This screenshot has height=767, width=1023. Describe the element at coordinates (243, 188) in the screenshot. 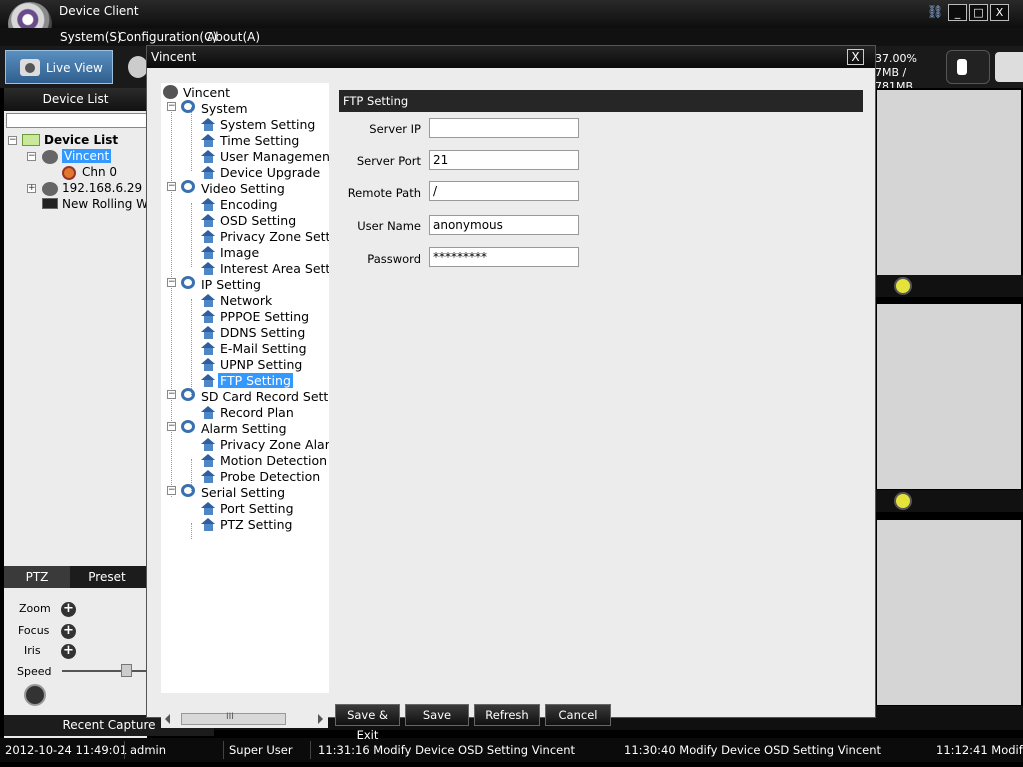

I see `tree-node-video-setting: Video Setting` at that location.